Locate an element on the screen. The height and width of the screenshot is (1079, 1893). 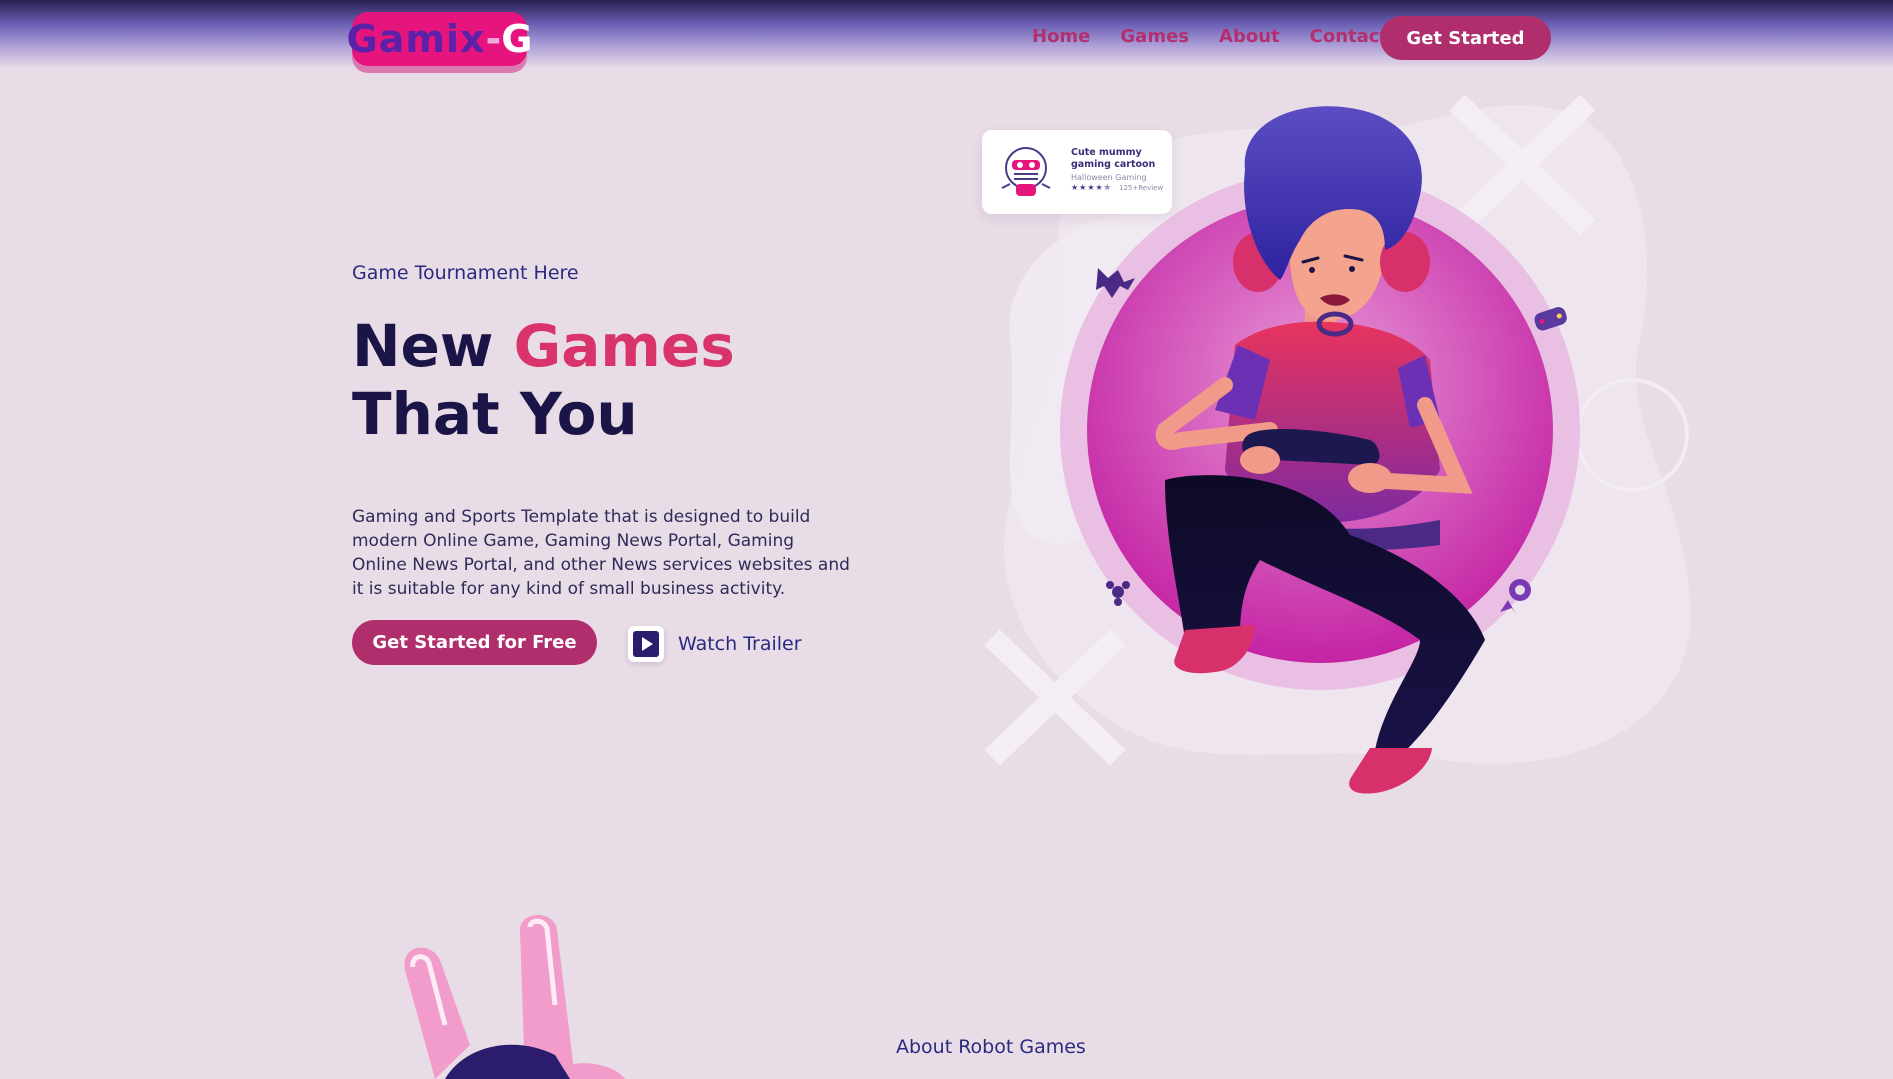
nav-games: Games is located at coordinates (1154, 36).